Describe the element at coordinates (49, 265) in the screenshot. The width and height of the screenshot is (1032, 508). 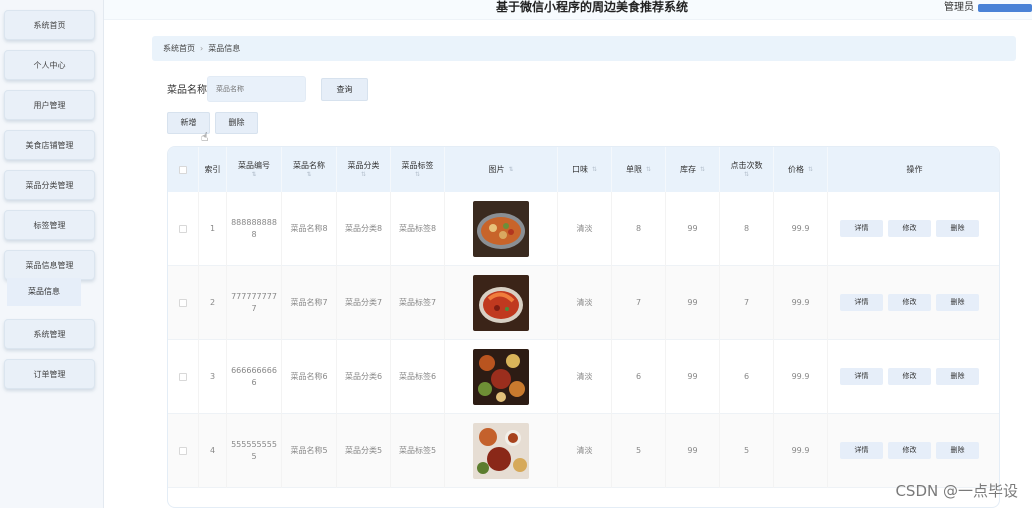
I see `sidebar-item-dishes: 菜品信息管理` at that location.